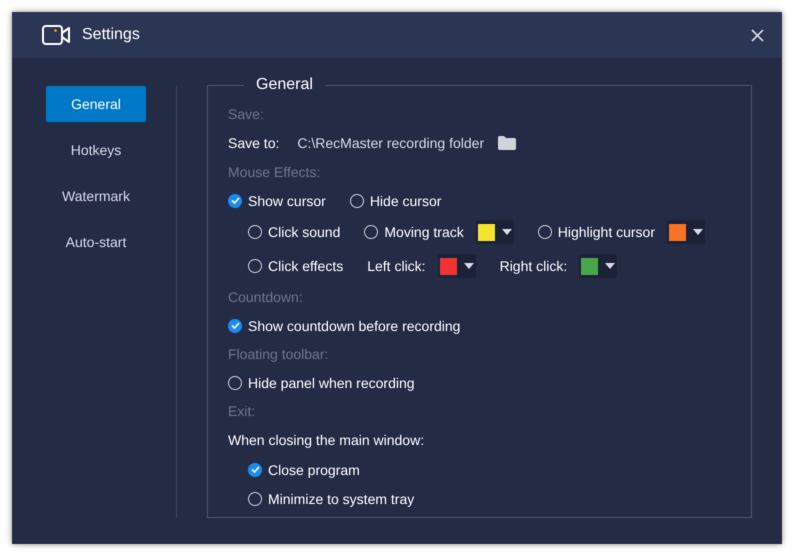  Describe the element at coordinates (390, 143) in the screenshot. I see `folder-path: C:\RecMaster recording folder` at that location.